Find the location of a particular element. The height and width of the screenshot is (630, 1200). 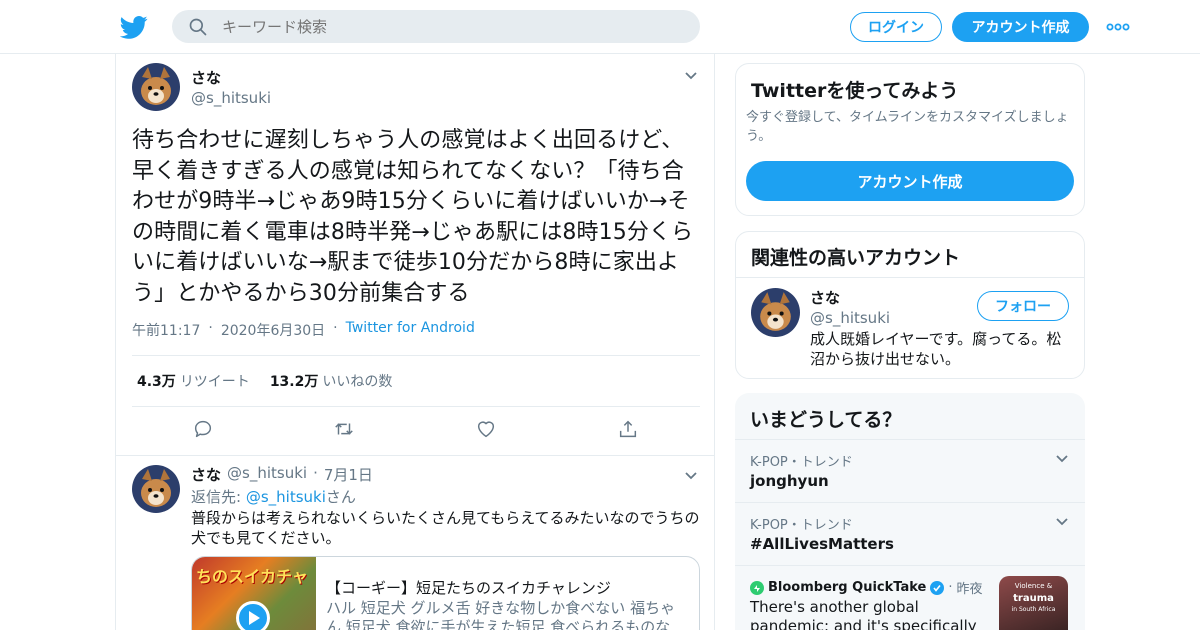

search-box is located at coordinates (436, 26).